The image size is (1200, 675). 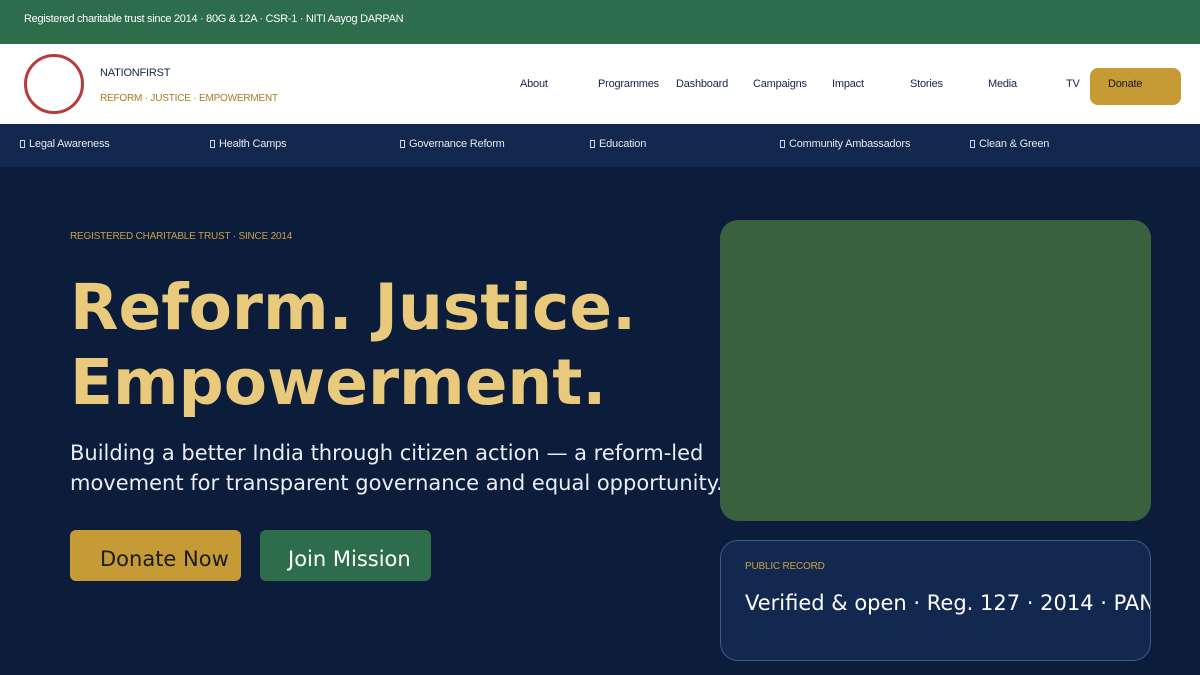 I want to click on category-label: Clean & Green, so click(x=1014, y=144).